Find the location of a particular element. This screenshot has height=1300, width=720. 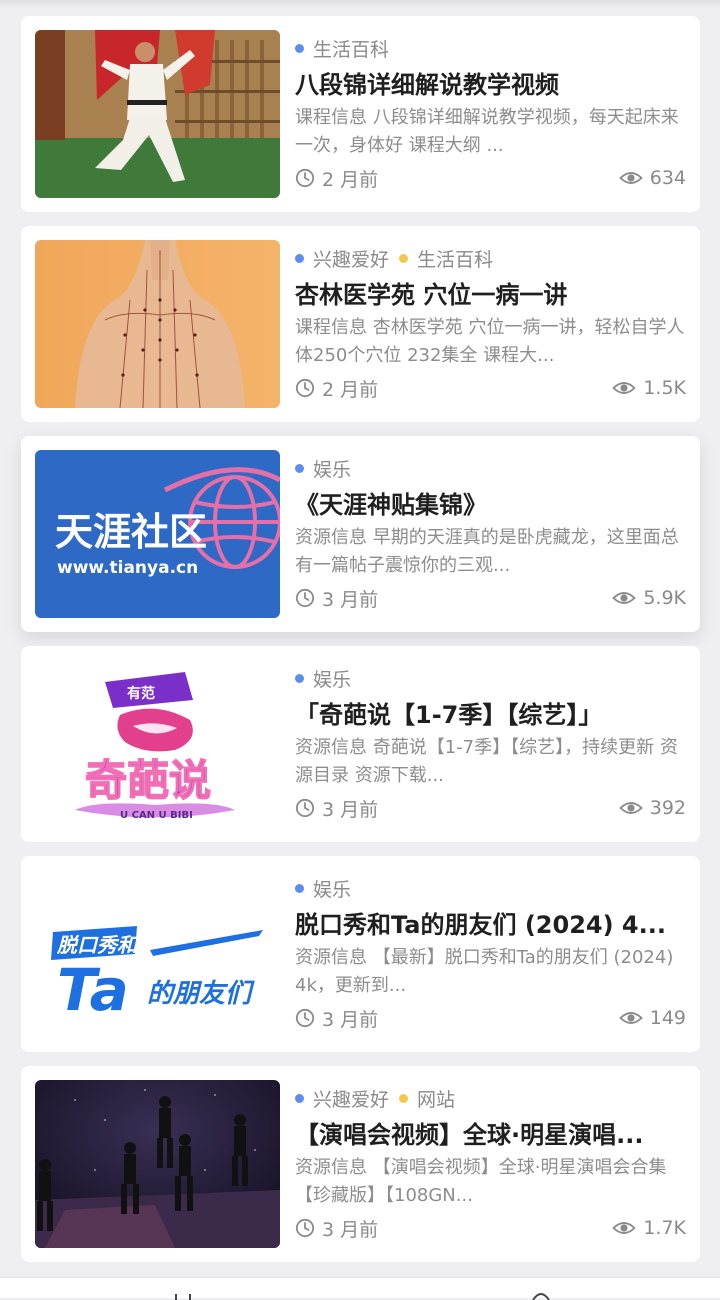

profile-icon is located at coordinates (541, 1296).